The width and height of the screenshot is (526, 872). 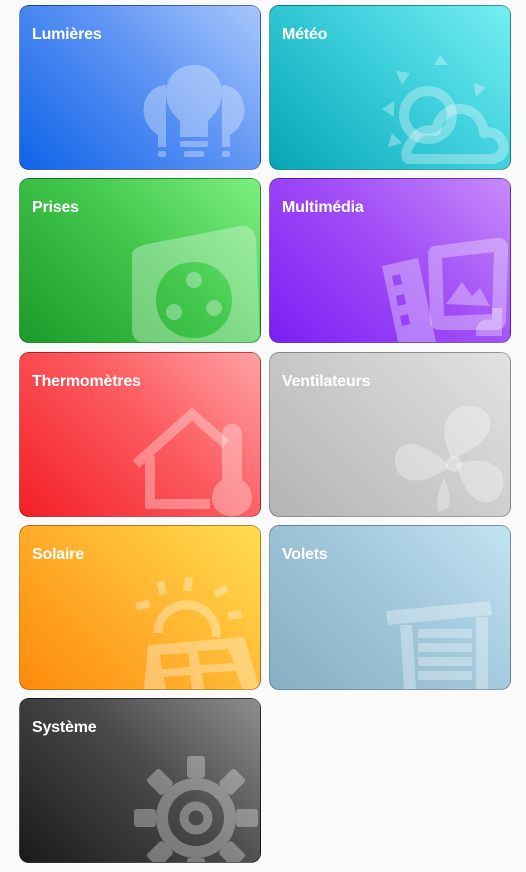 I want to click on tile-label: Lumières, so click(x=67, y=34).